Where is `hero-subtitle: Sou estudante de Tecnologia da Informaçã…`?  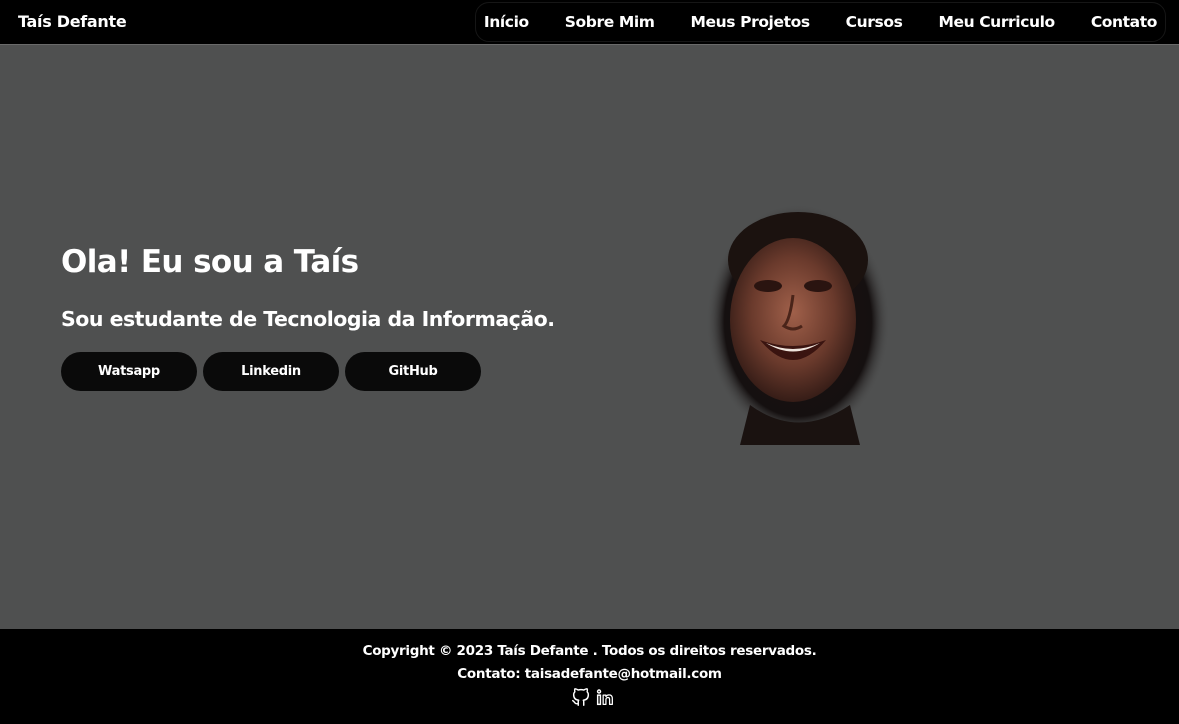
hero-subtitle: Sou estudante de Tecnologia da Informaçã… is located at coordinates (308, 319).